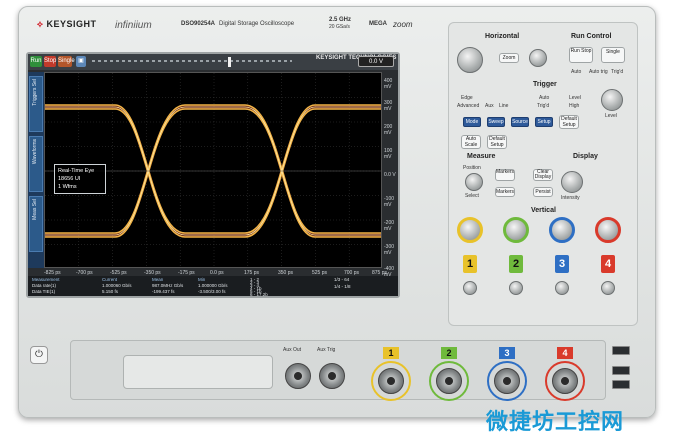  I want to click on zoom-button: Zoom, so click(509, 58).